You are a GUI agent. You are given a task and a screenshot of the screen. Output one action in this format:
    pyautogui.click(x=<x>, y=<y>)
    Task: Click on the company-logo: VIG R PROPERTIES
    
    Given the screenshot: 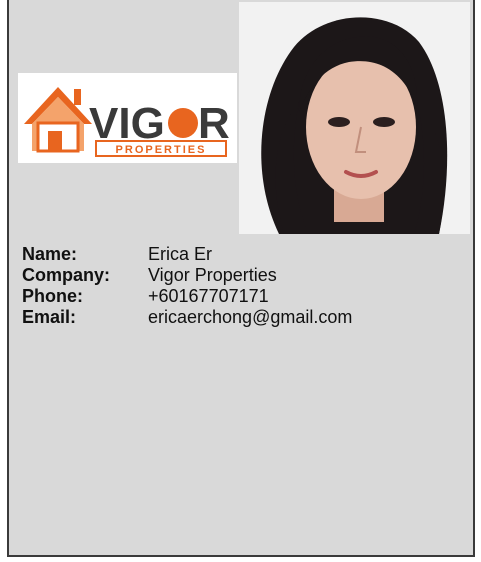 What is the action you would take?
    pyautogui.click(x=127, y=118)
    